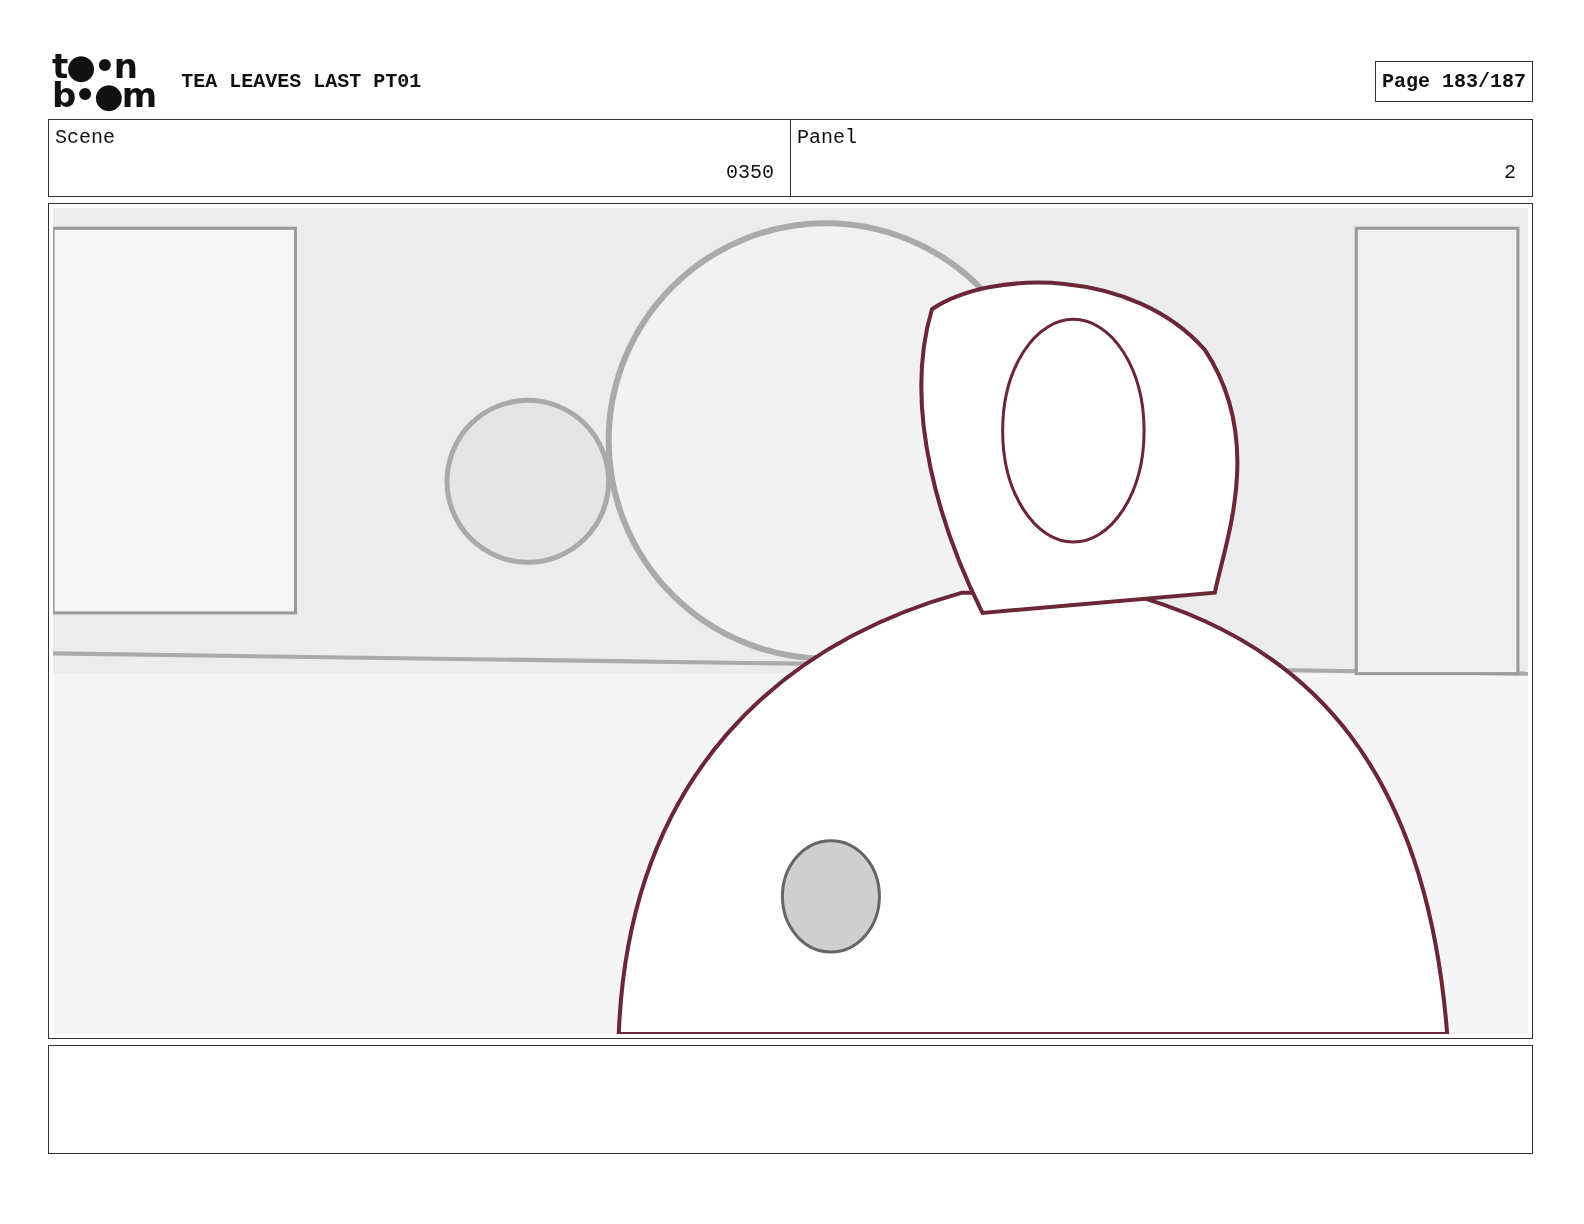 The height and width of the screenshot is (1224, 1584). What do you see at coordinates (1453, 81) in the screenshot?
I see `page-number: Page 183/187` at bounding box center [1453, 81].